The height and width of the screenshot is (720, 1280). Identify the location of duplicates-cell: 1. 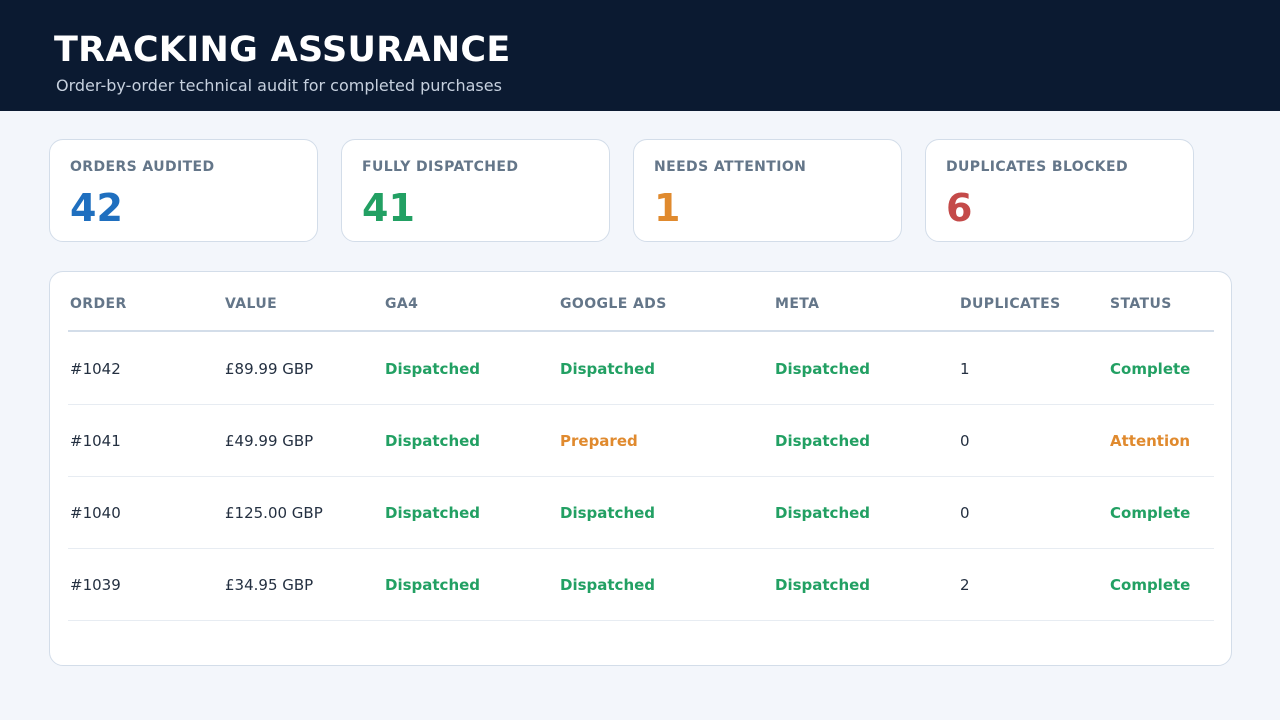
(965, 369).